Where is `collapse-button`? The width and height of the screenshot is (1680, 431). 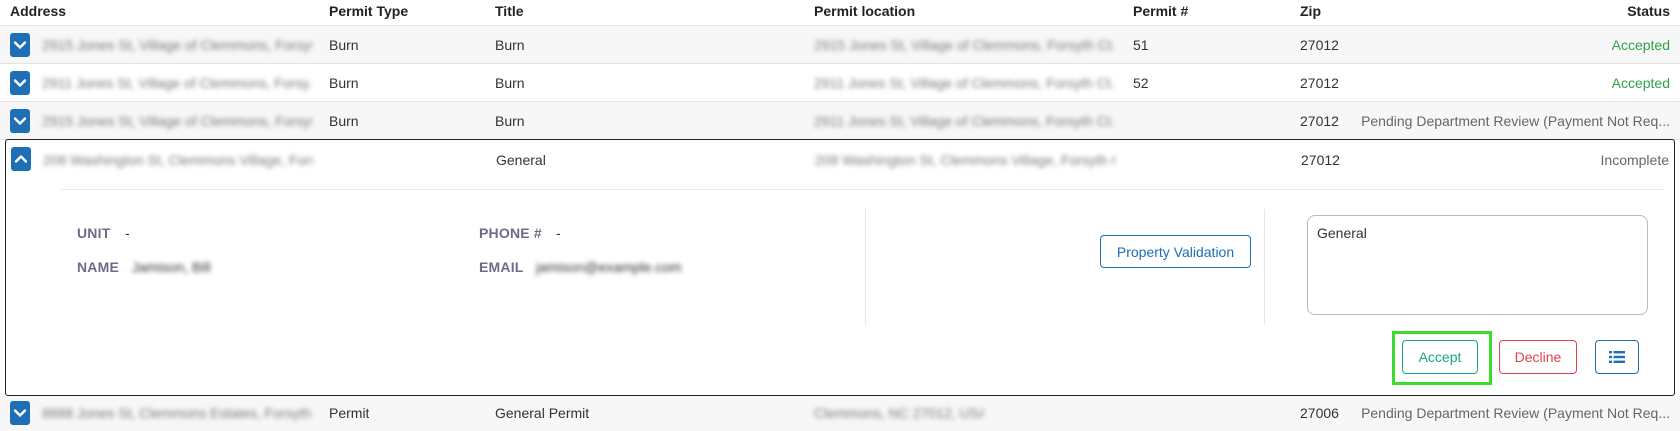
collapse-button is located at coordinates (21, 159).